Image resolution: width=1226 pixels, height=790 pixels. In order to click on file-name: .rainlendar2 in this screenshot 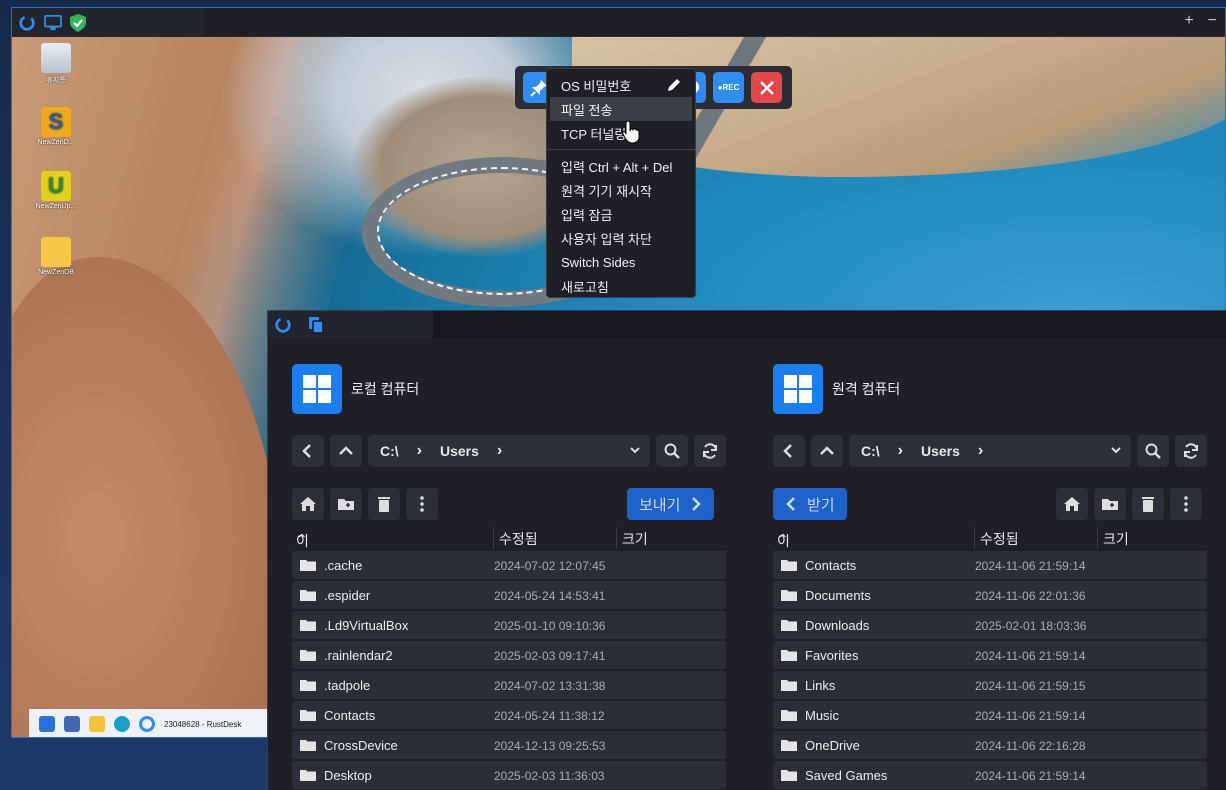, I will do `click(358, 655)`.